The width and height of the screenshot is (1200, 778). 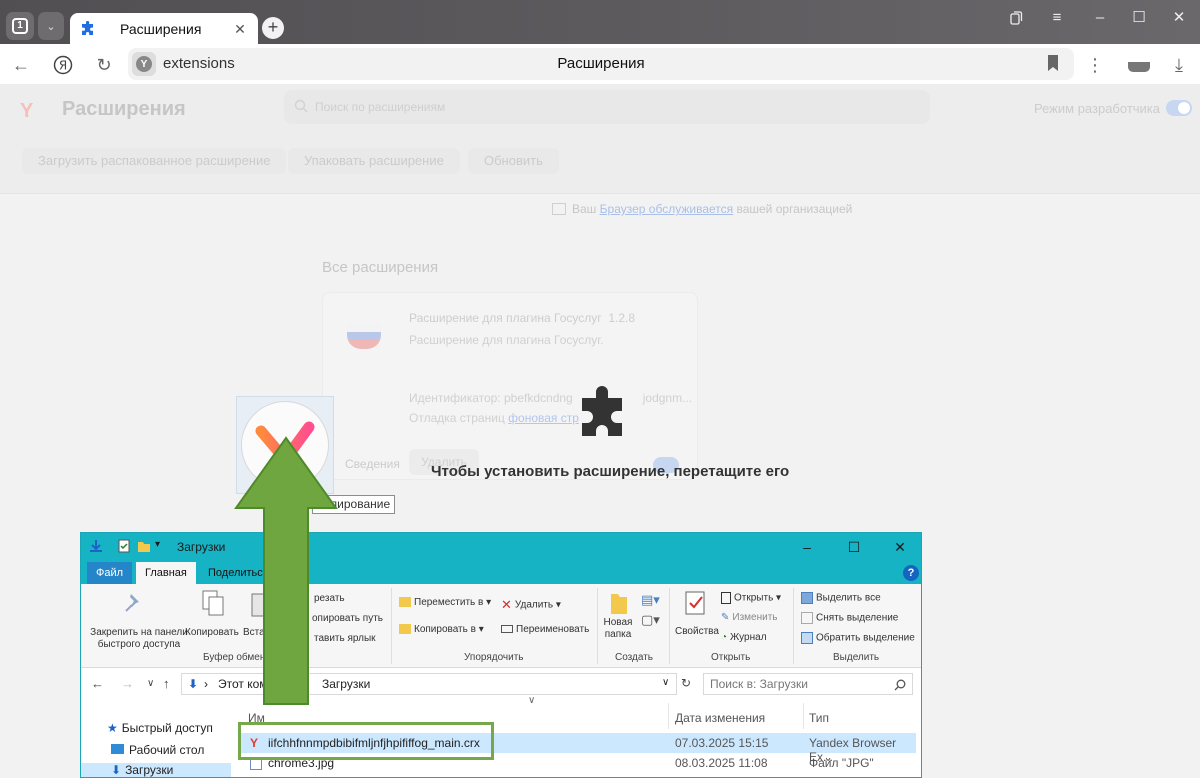 I want to click on extension-details-button: Сведения, so click(x=372, y=464).